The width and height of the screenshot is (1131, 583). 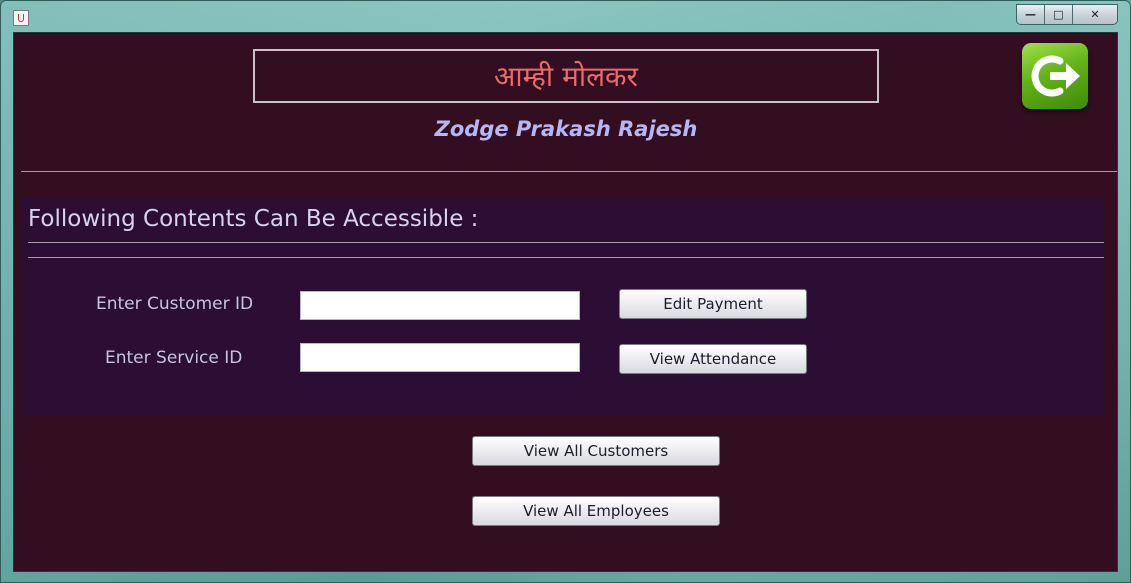 What do you see at coordinates (440, 305) in the screenshot?
I see `customer-id-input` at bounding box center [440, 305].